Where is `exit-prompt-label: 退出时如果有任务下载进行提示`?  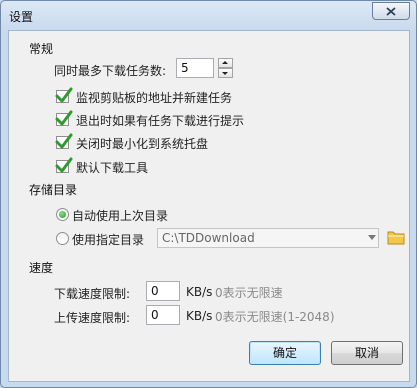
exit-prompt-label: 退出时如果有任务下载进行提示 is located at coordinates (160, 121).